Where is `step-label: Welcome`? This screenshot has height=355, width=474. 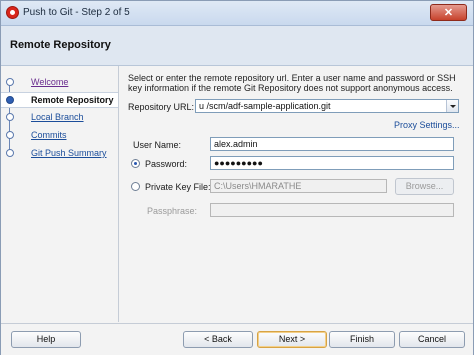 step-label: Welcome is located at coordinates (50, 82).